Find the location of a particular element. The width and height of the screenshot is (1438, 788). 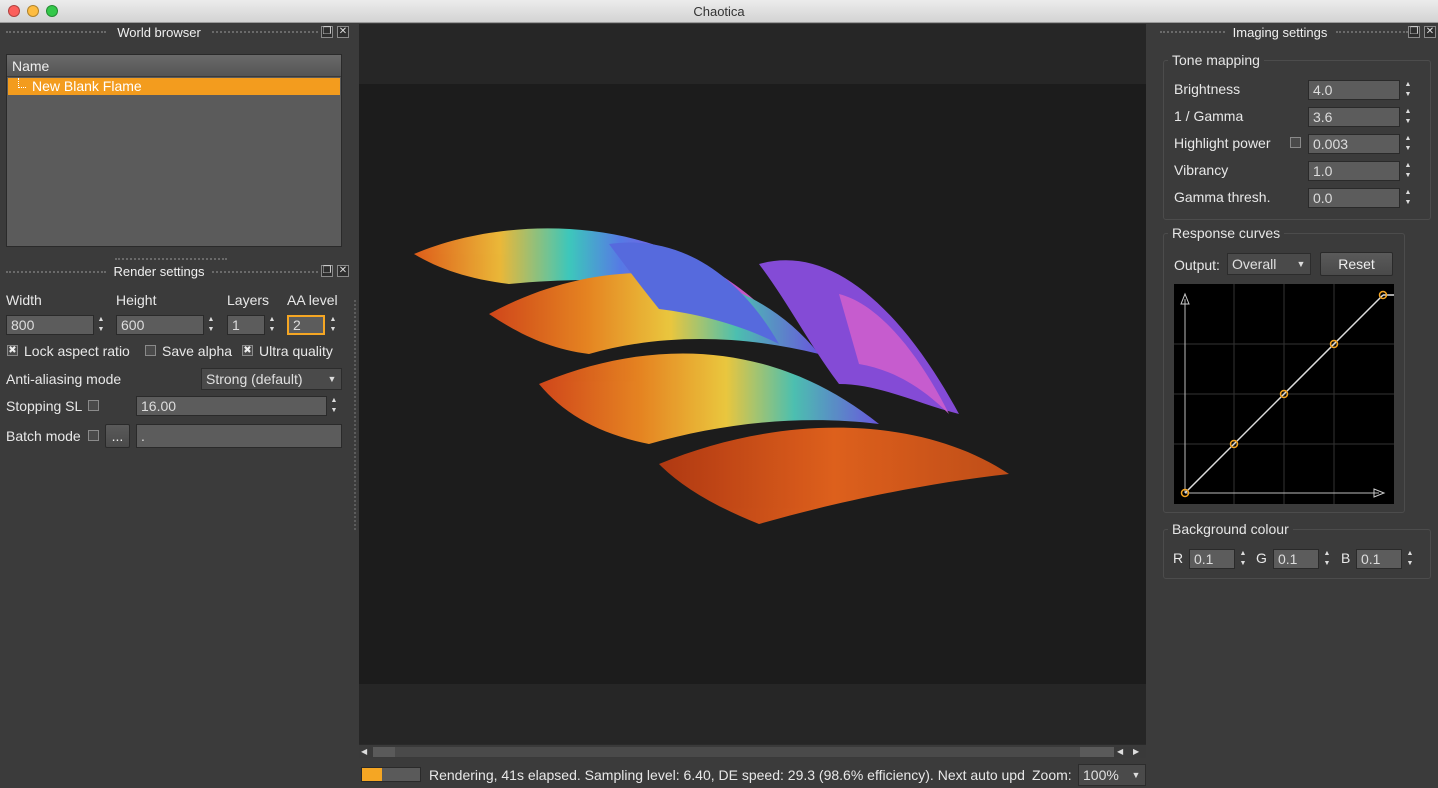

stopping-sl-checkbox is located at coordinates (93, 405).